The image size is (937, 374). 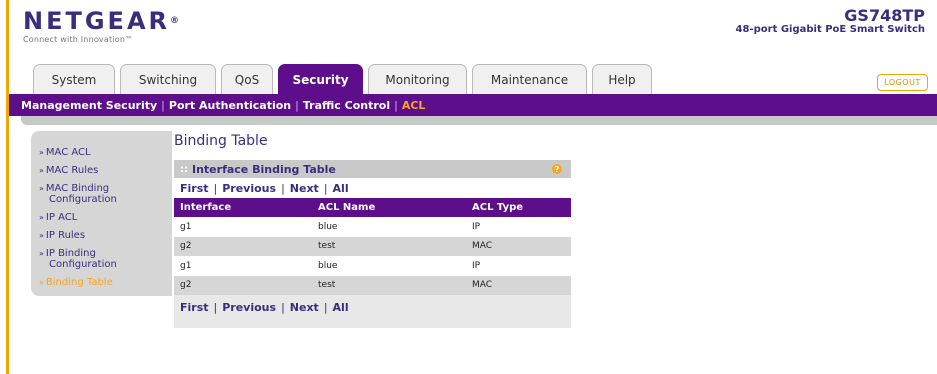 I want to click on menu-item-label: Binding Table, so click(x=79, y=282).